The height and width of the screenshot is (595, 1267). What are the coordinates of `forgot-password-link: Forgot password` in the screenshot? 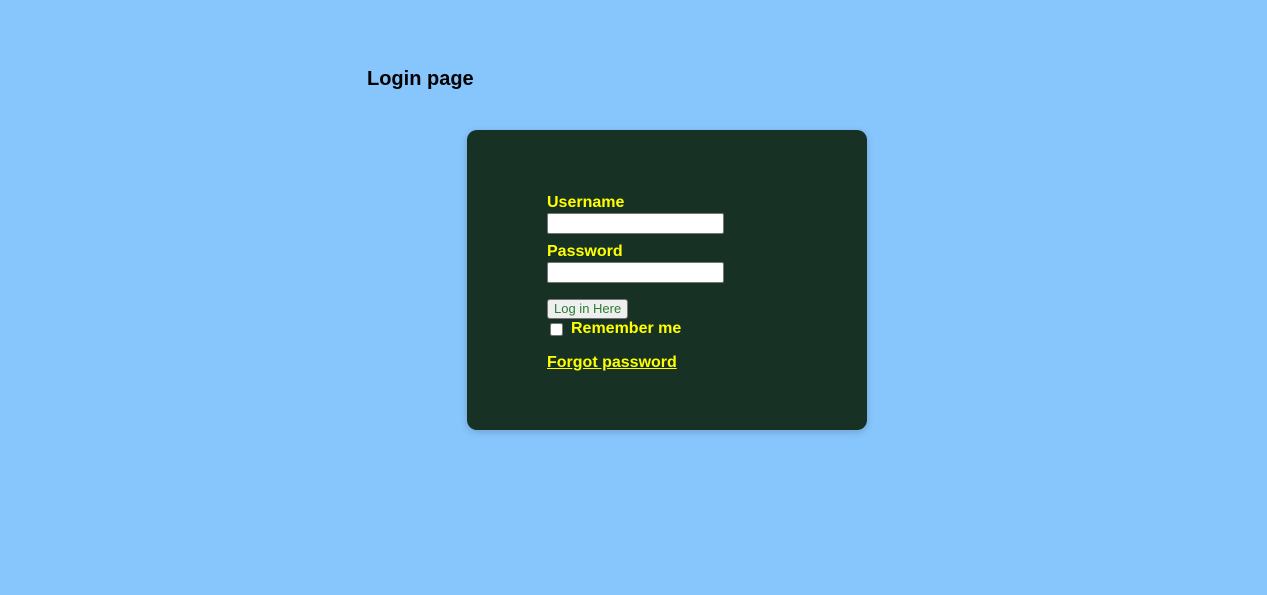 It's located at (612, 363).